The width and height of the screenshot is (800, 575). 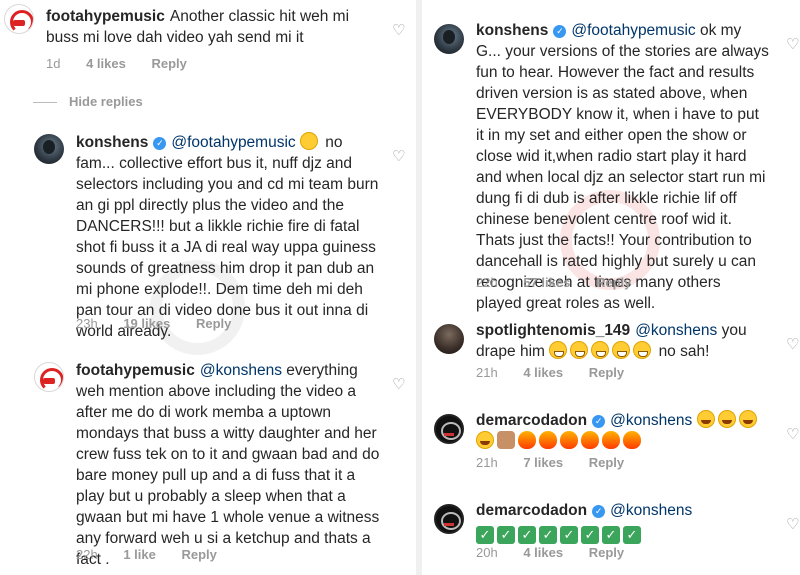 I want to click on timestamp: 23h, so click(x=87, y=323).